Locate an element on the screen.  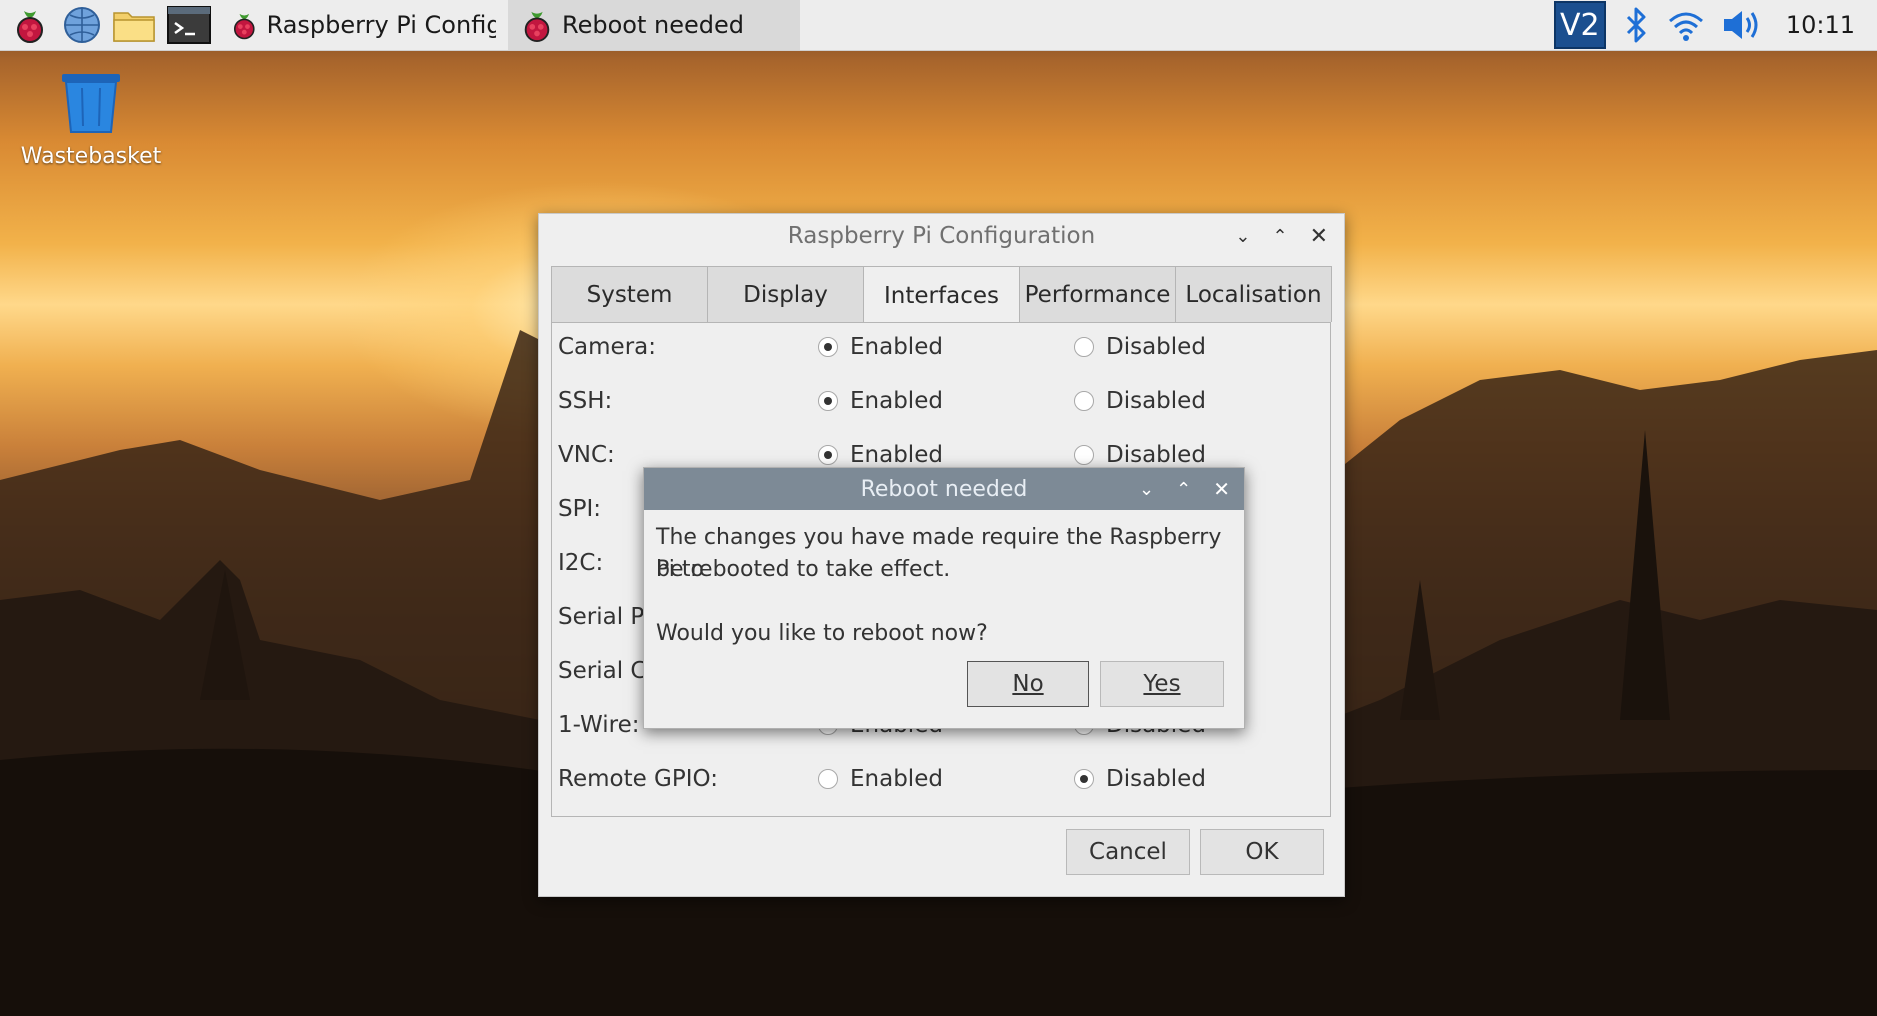
vnc-icon-label: V2 is located at coordinates (1580, 25).